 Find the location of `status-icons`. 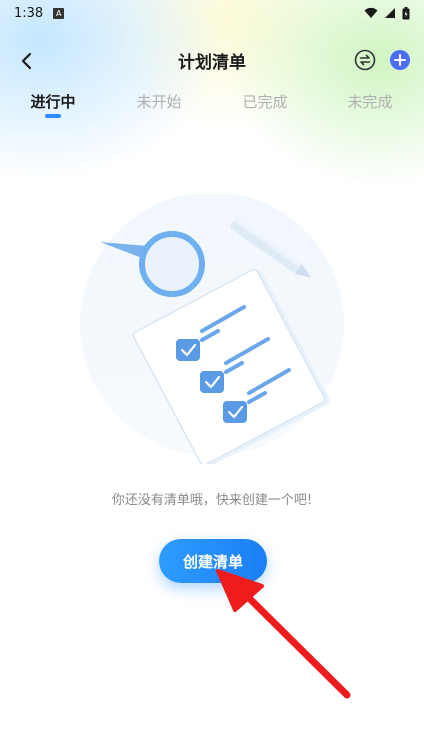

status-icons is located at coordinates (387, 13).